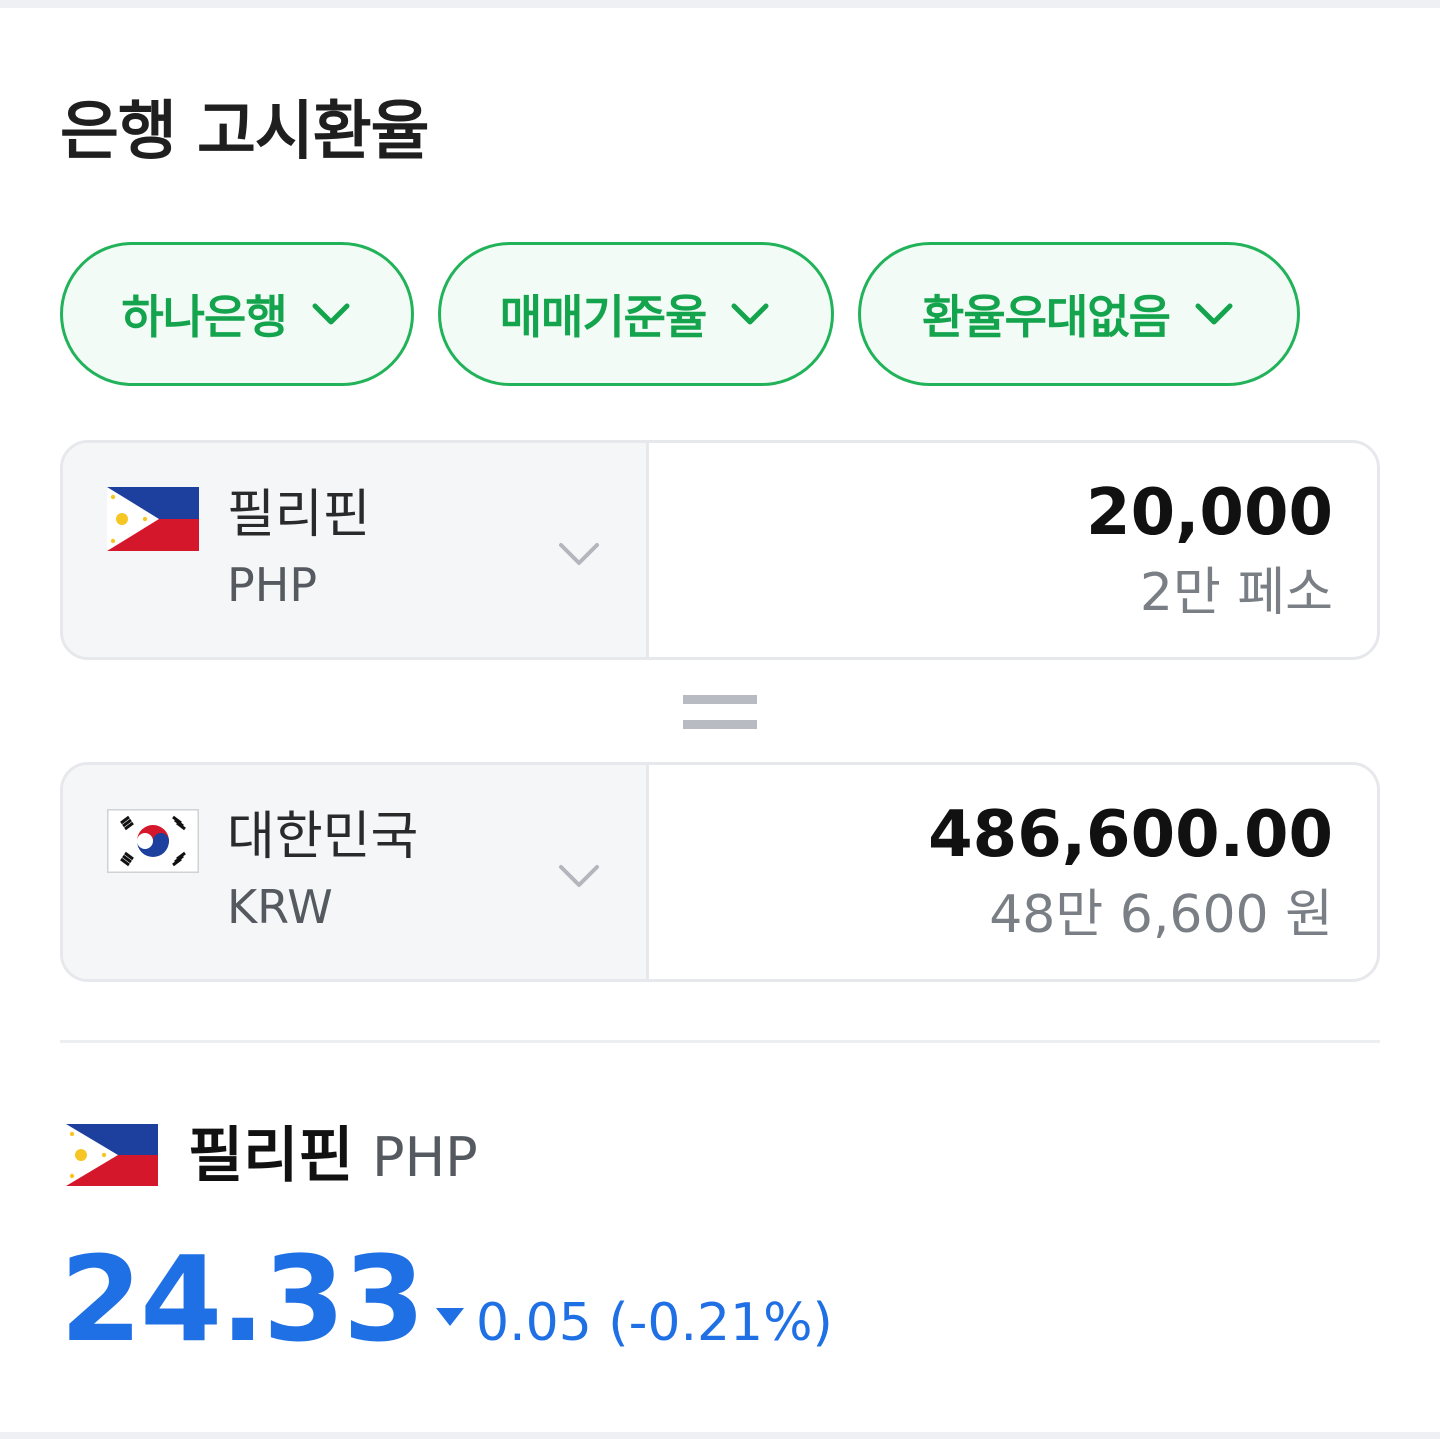 The width and height of the screenshot is (1440, 1439). Describe the element at coordinates (245, 132) in the screenshot. I see `page-title: 은행 고시환율` at that location.